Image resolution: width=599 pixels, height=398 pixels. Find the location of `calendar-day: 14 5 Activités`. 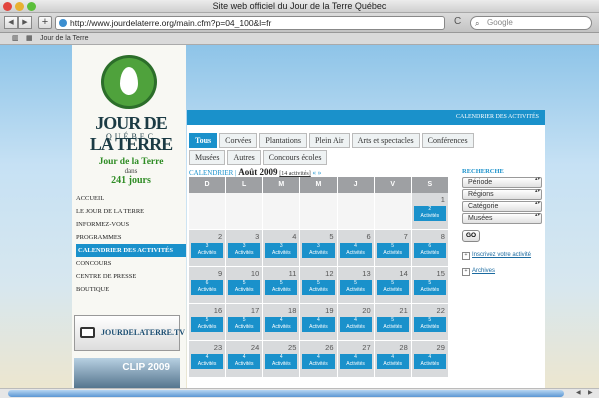

calendar-day: 14 5 Activités is located at coordinates (393, 285).